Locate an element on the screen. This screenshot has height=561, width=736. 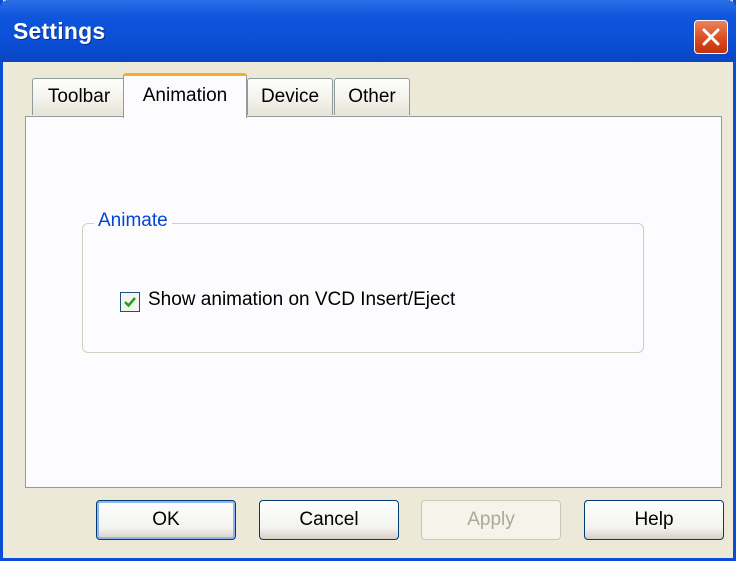
close-button is located at coordinates (711, 37).